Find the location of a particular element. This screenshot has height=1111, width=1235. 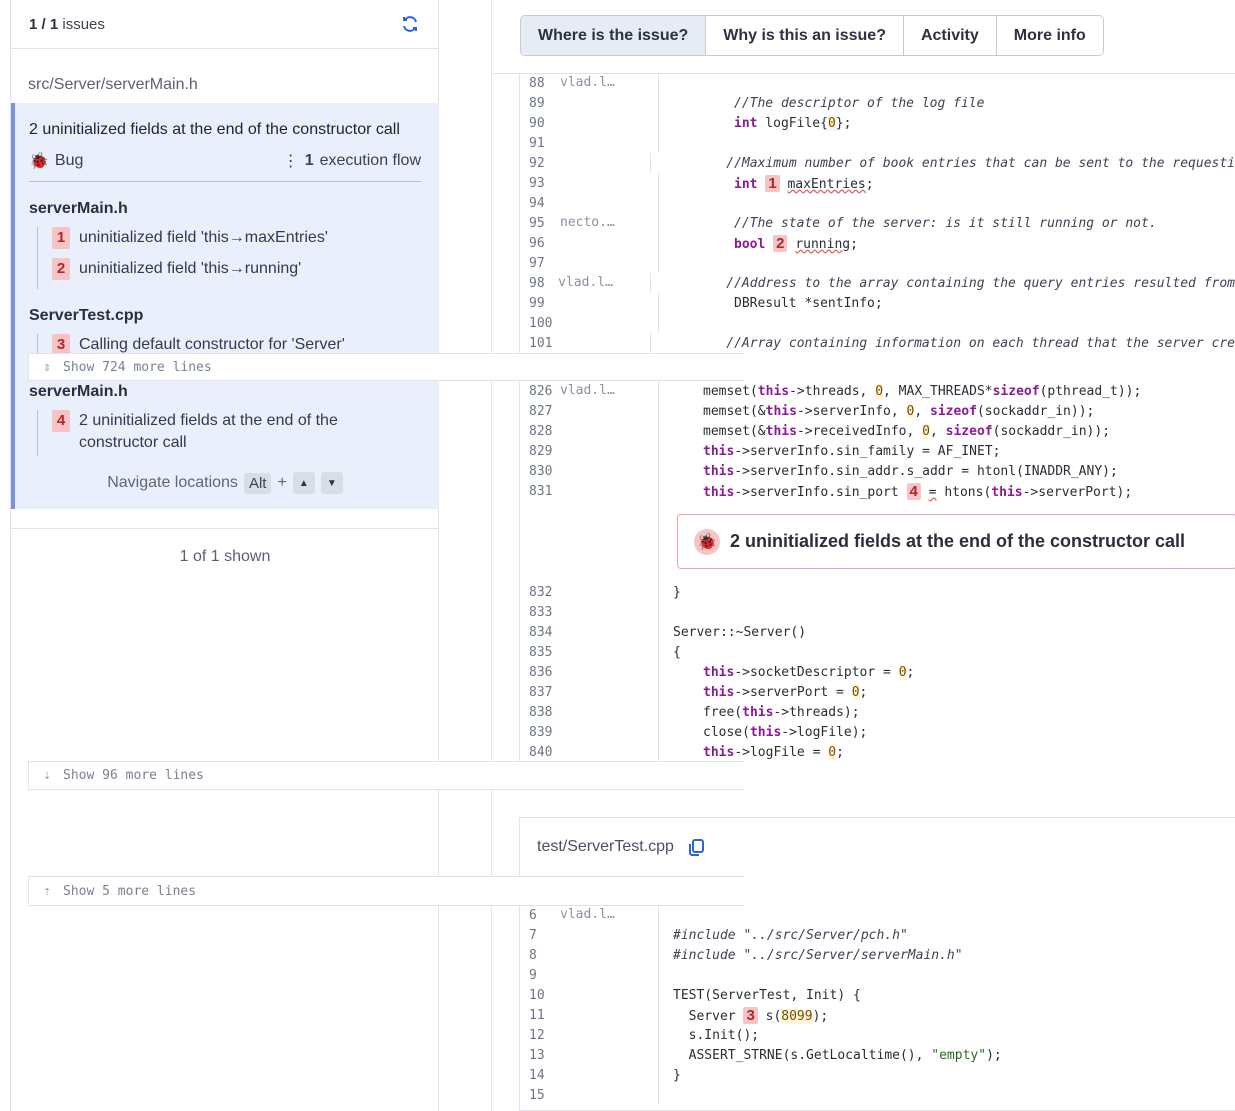

line-number: 8 is located at coordinates (533, 955).